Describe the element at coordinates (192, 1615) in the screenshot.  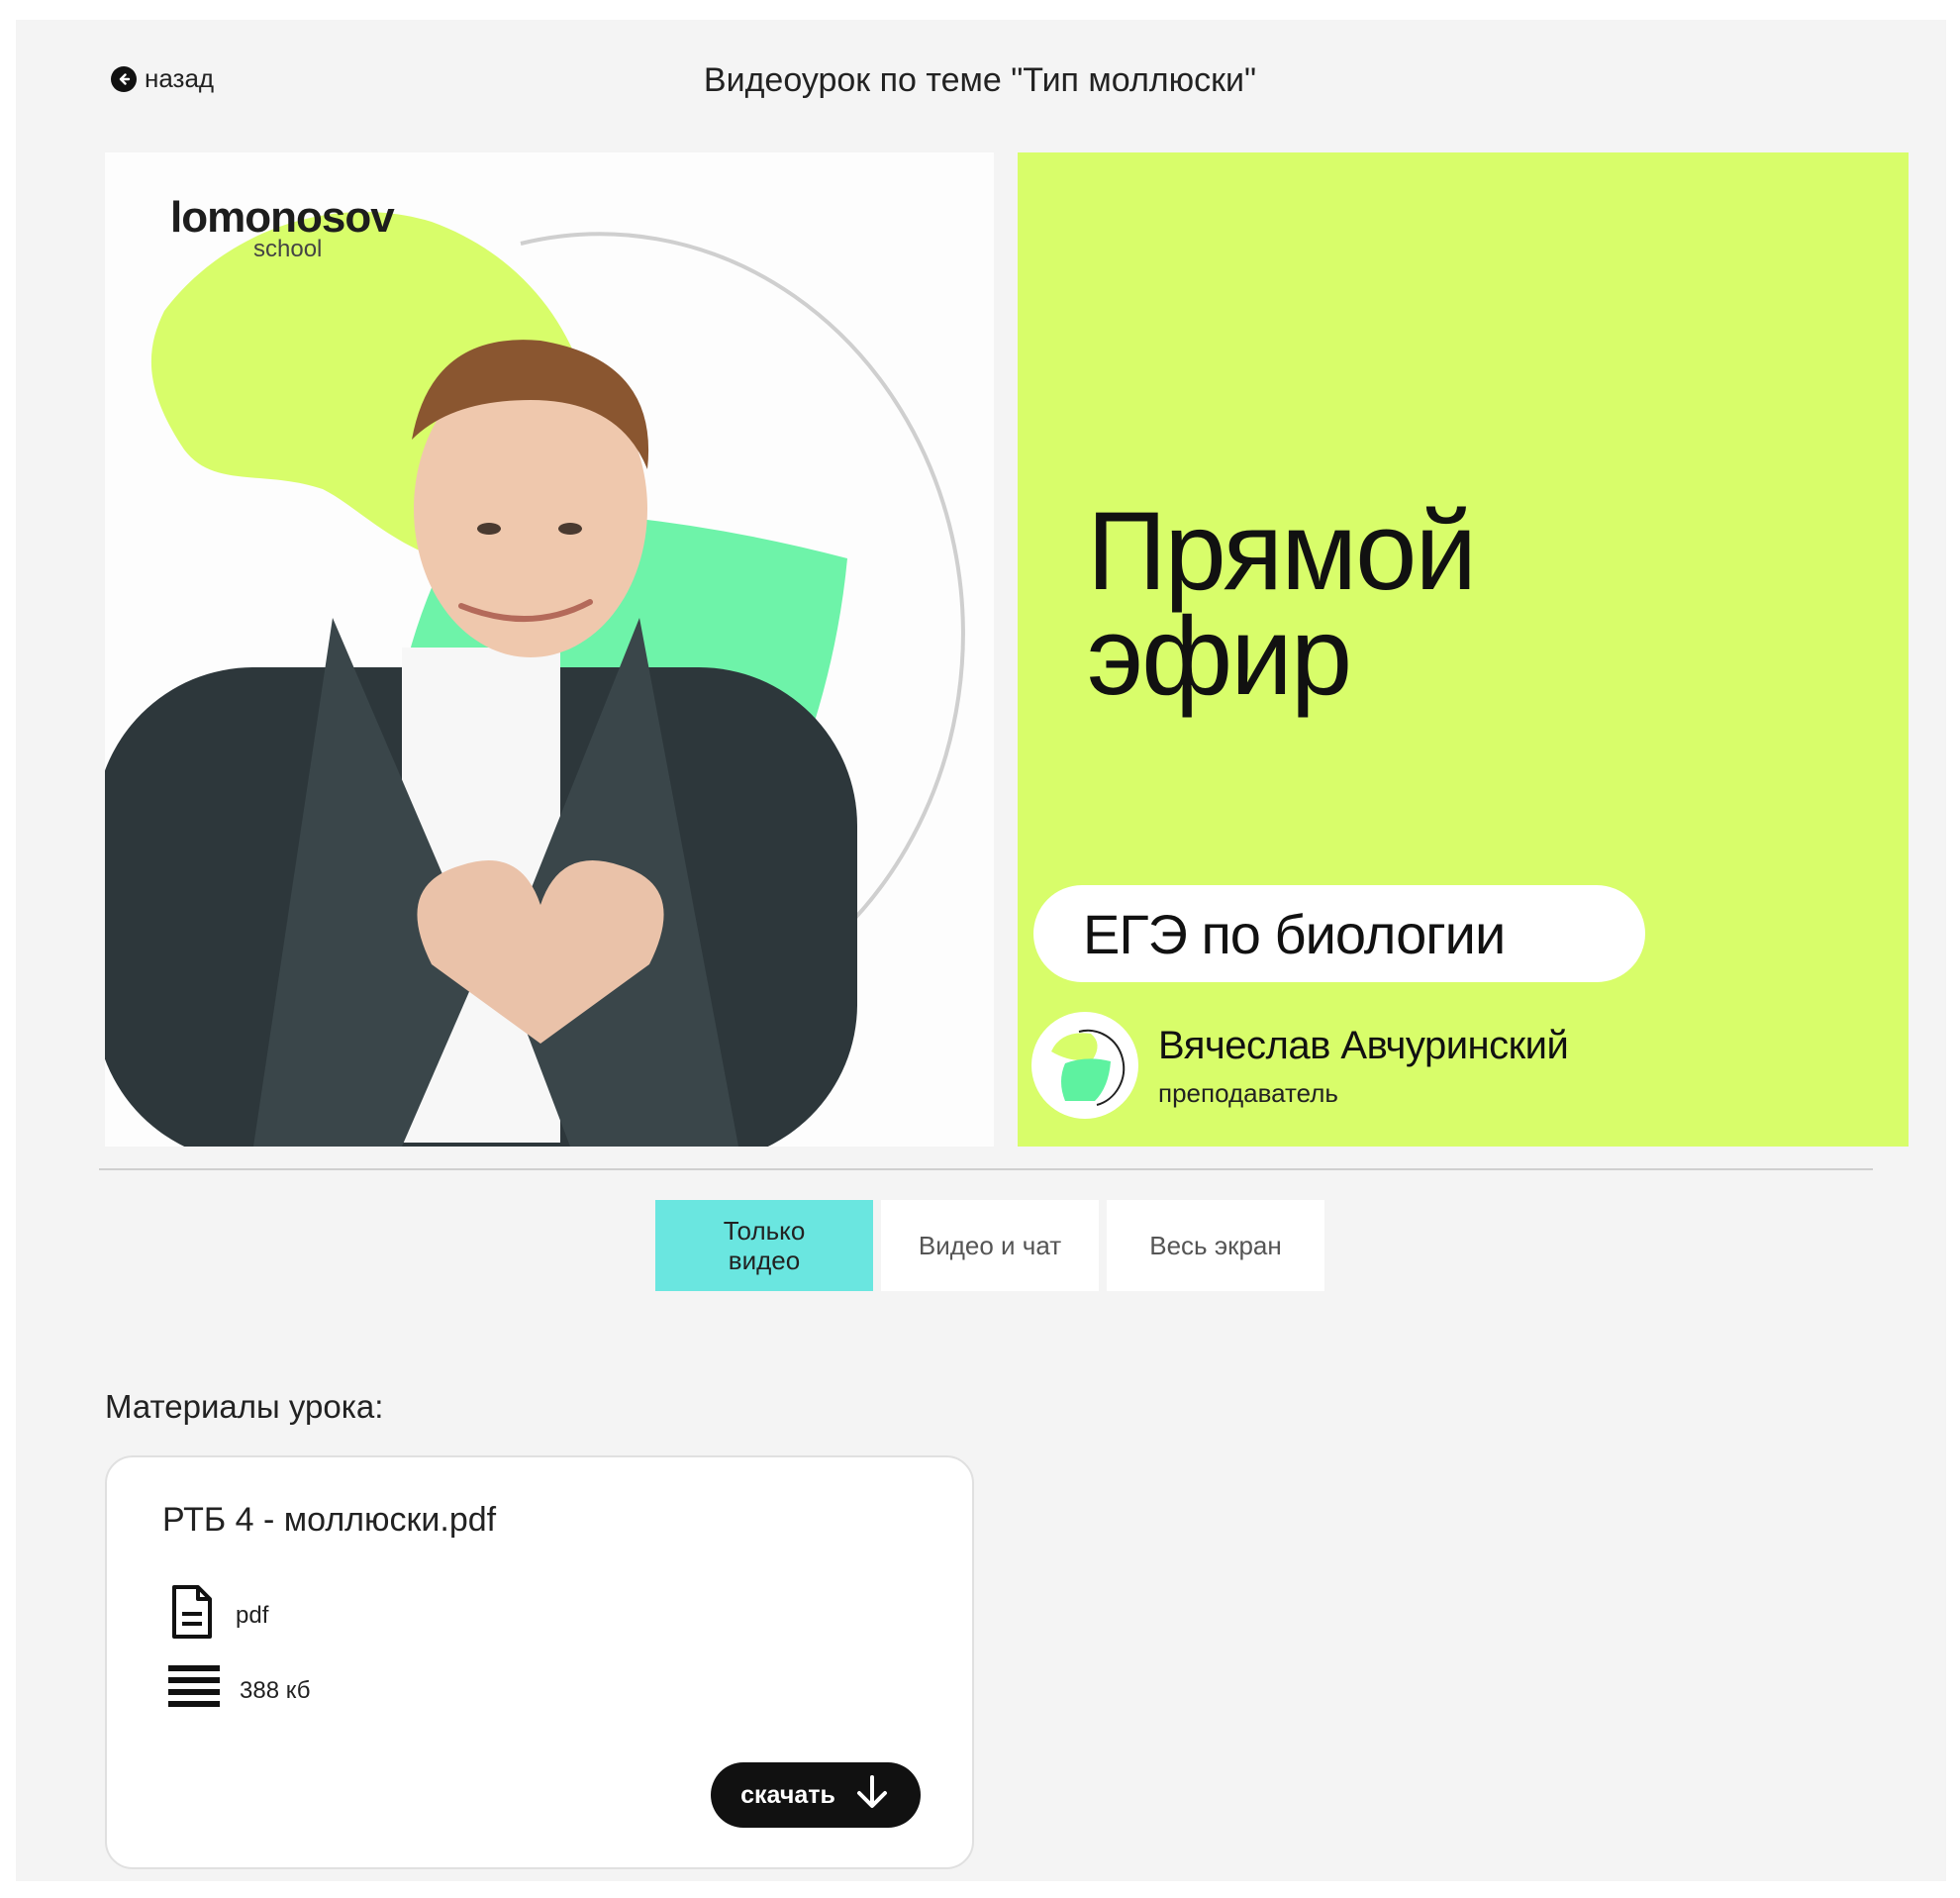
I see `document-icon` at that location.